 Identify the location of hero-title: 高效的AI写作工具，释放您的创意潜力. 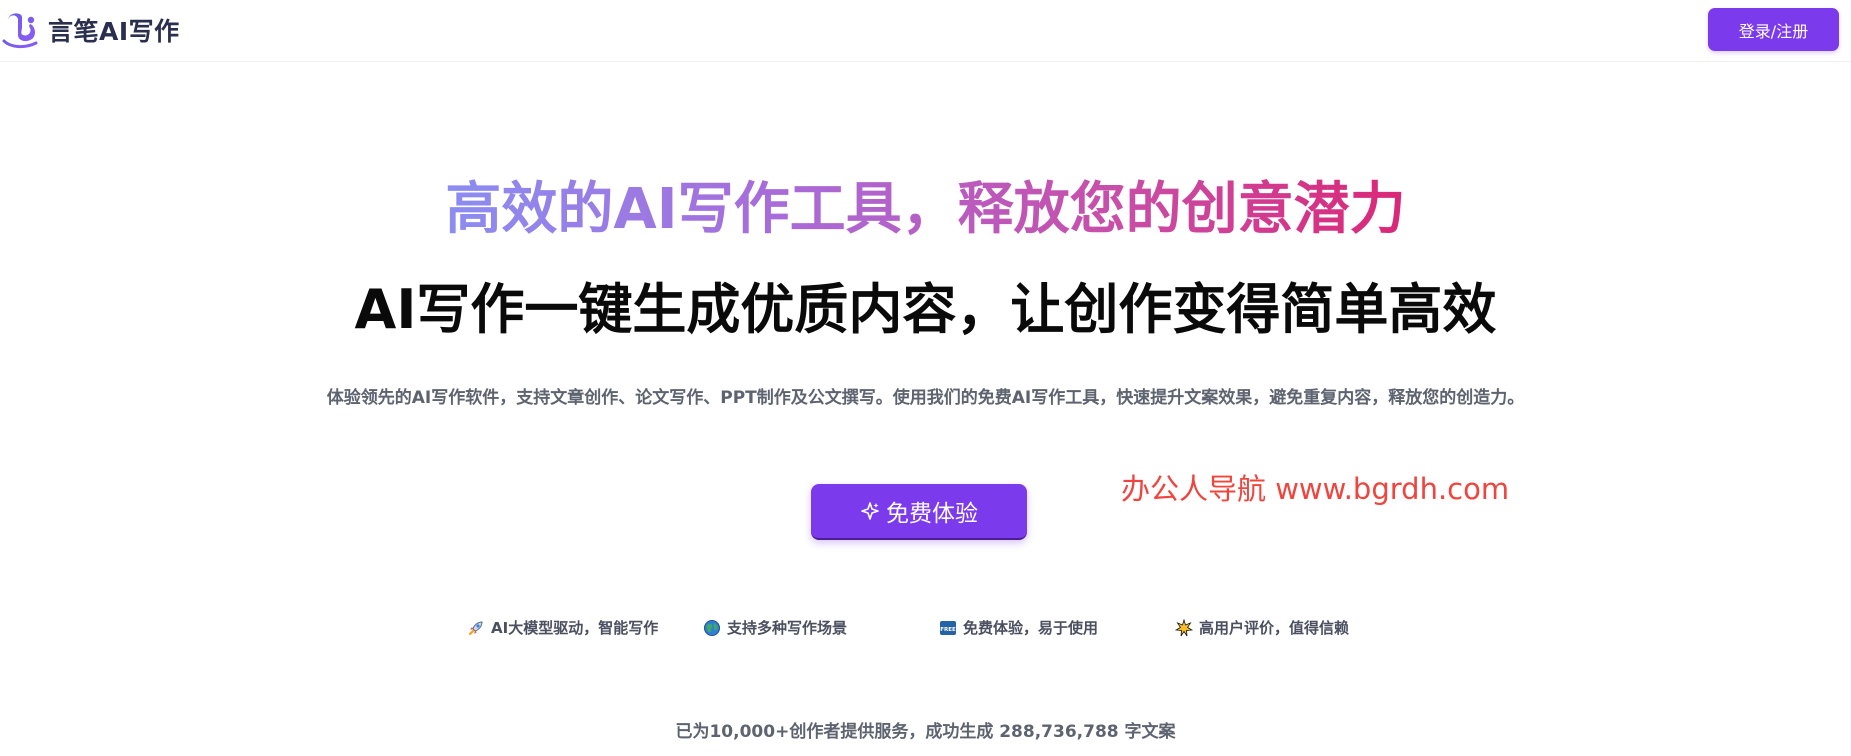
(925, 210).